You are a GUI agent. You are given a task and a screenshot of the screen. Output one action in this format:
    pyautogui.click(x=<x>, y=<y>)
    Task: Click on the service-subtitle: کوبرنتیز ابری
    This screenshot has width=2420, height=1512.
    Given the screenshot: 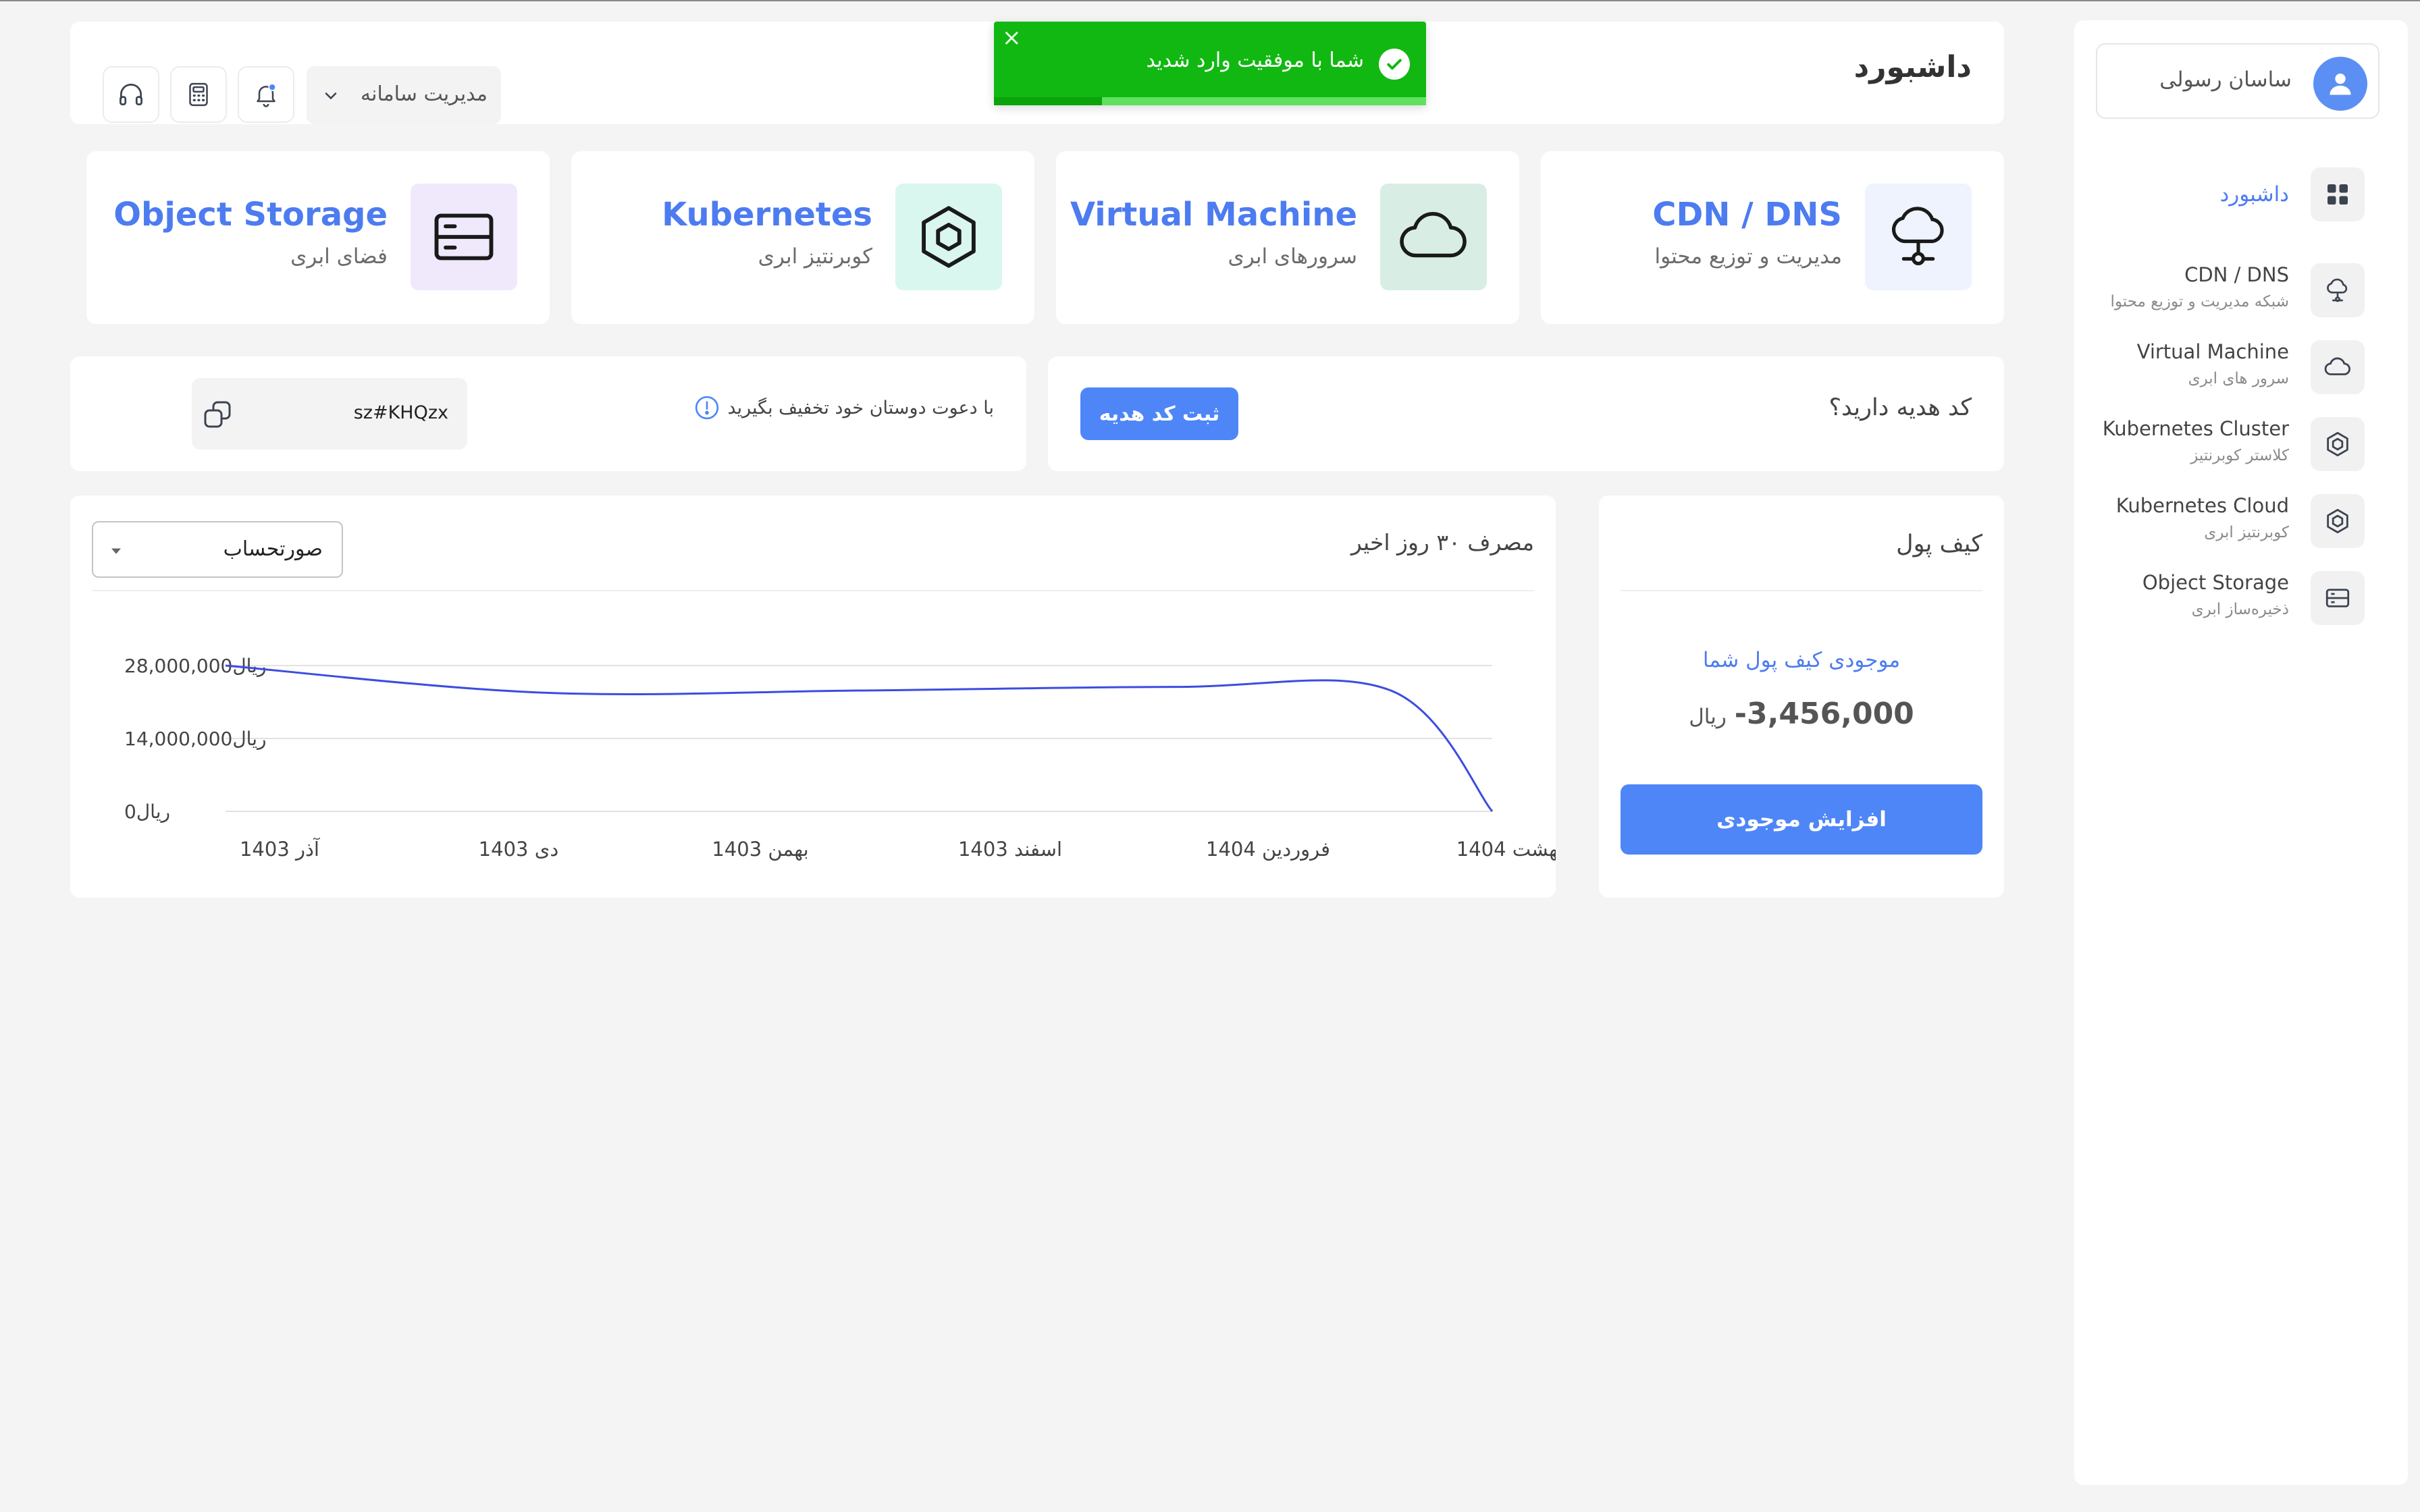 What is the action you would take?
    pyautogui.click(x=815, y=256)
    